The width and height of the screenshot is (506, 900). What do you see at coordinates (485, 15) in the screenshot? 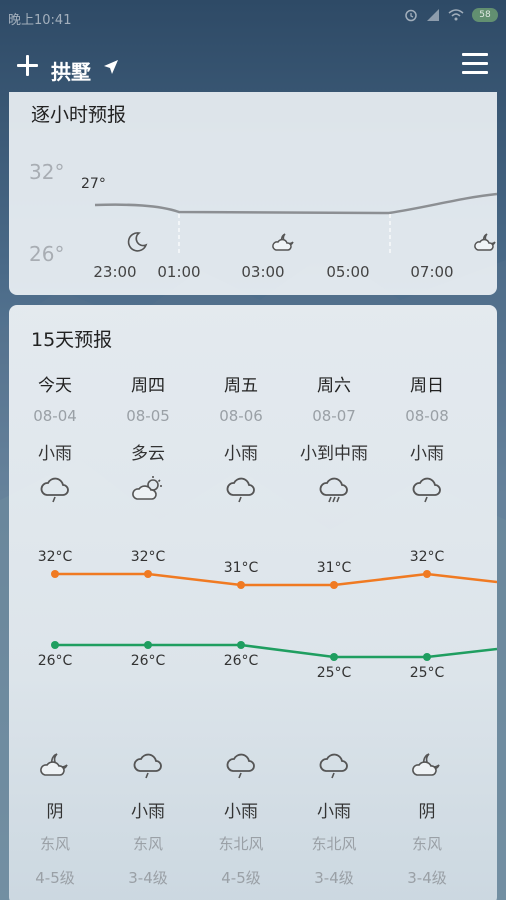
I see `battery-icon: 58` at bounding box center [485, 15].